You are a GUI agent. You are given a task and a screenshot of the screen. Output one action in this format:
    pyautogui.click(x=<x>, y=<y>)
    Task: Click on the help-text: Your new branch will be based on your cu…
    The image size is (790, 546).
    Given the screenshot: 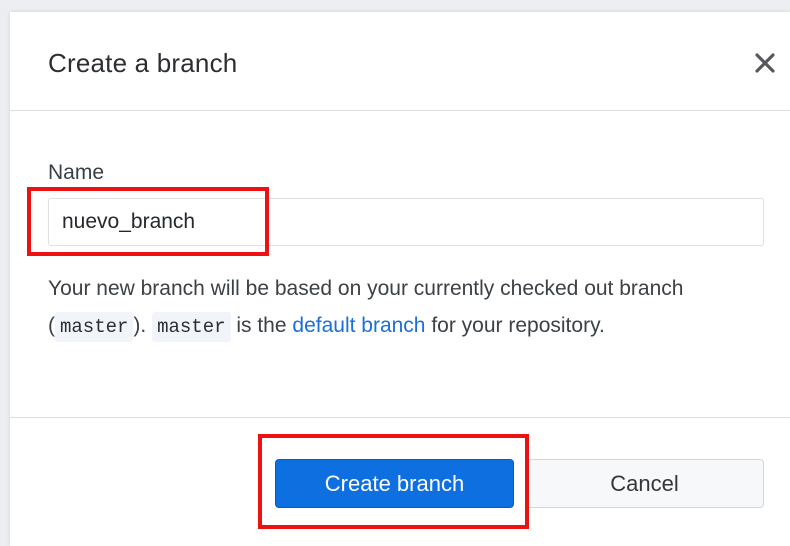 What is the action you would take?
    pyautogui.click(x=398, y=308)
    